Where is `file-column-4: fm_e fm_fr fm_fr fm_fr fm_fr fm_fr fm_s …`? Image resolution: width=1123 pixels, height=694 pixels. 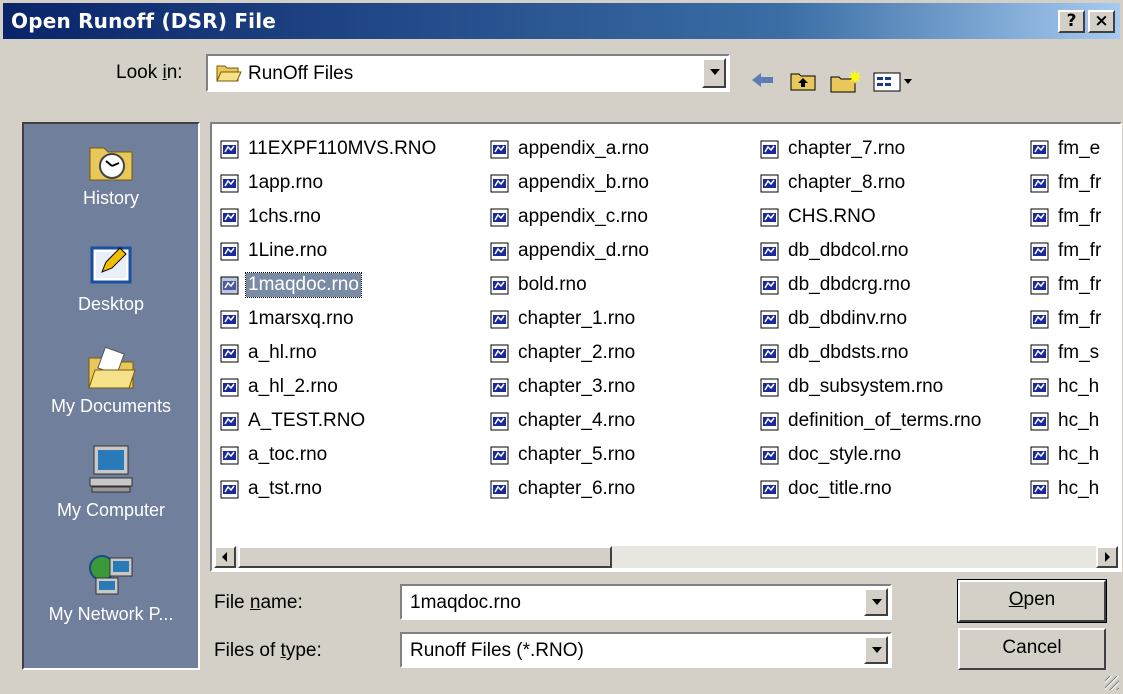
file-column-4: fm_e fm_fr fm_fr fm_fr fm_fr fm_fr fm_s … is located at coordinates (1075, 321).